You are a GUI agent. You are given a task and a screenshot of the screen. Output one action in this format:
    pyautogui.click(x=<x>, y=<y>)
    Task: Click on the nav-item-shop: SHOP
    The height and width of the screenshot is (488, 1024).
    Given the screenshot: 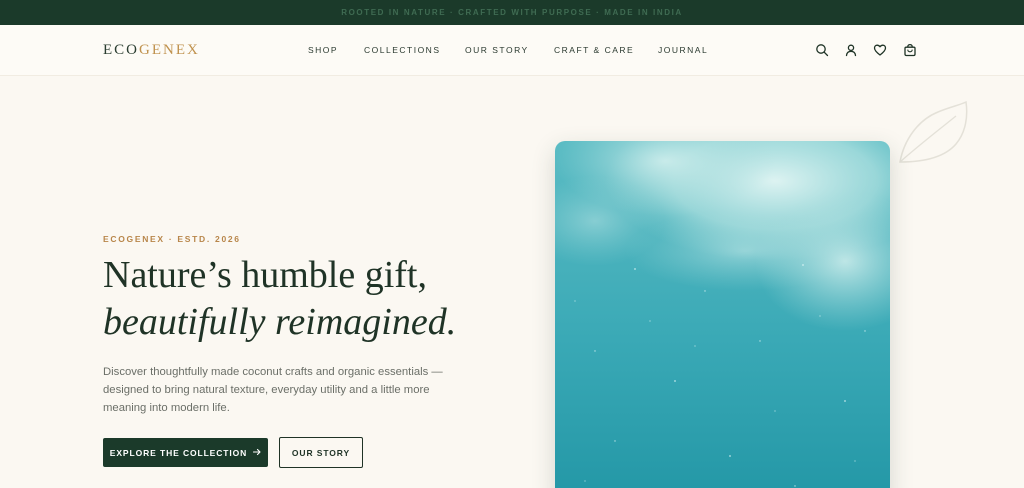 What is the action you would take?
    pyautogui.click(x=323, y=50)
    